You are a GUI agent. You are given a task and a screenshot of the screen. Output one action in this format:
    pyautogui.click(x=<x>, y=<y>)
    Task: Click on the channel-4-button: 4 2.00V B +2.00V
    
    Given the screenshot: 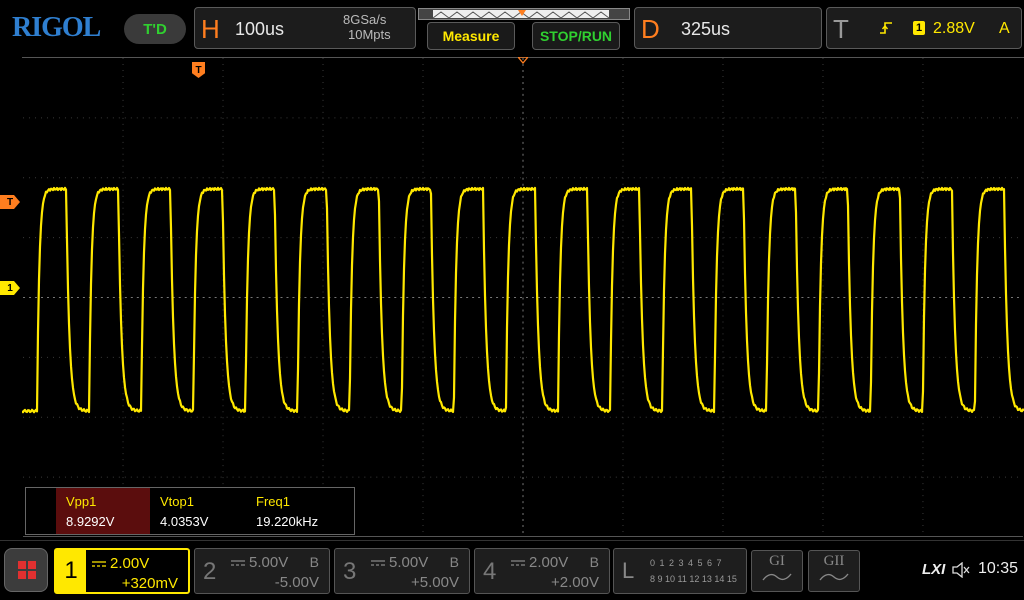 What is the action you would take?
    pyautogui.click(x=542, y=571)
    